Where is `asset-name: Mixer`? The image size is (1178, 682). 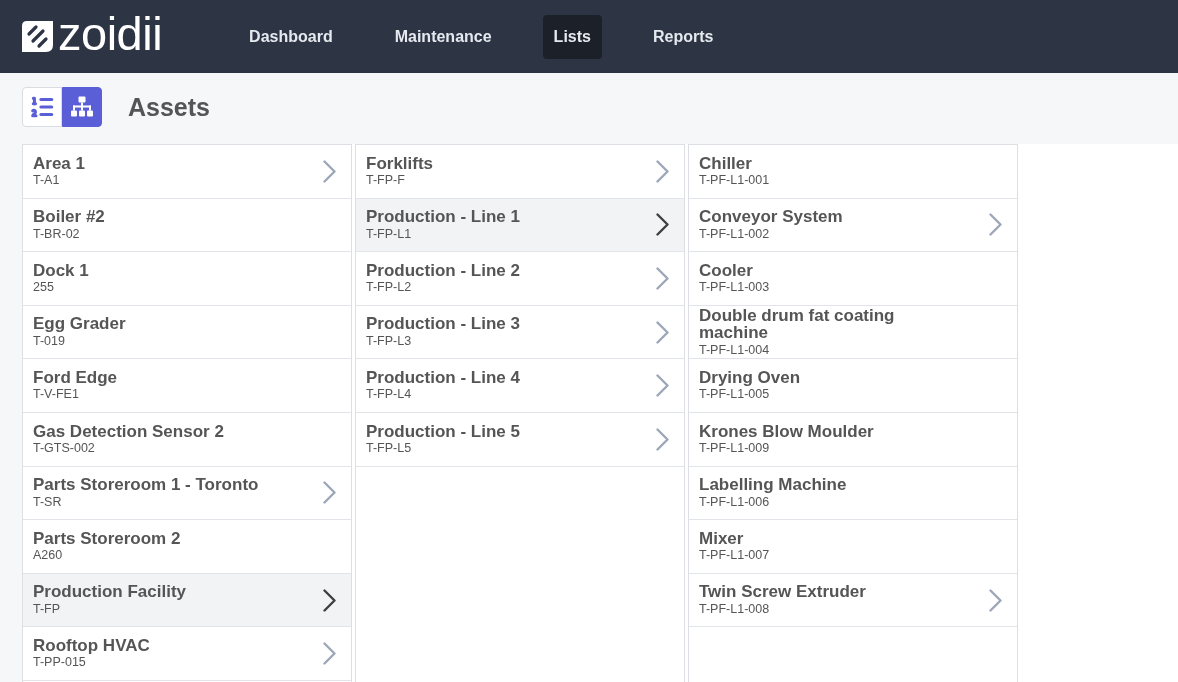 asset-name: Mixer is located at coordinates (721, 538).